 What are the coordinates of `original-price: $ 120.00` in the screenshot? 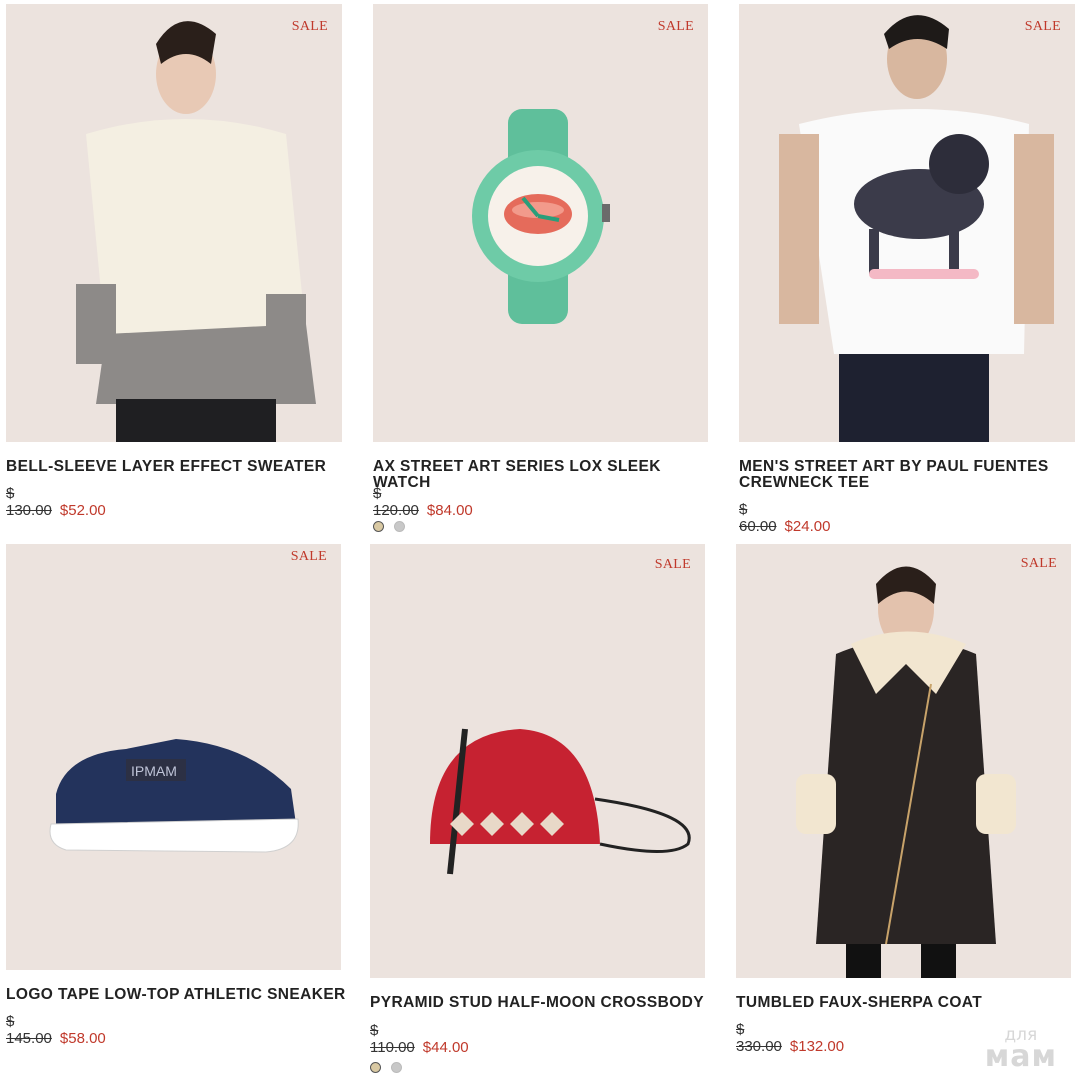 It's located at (396, 502).